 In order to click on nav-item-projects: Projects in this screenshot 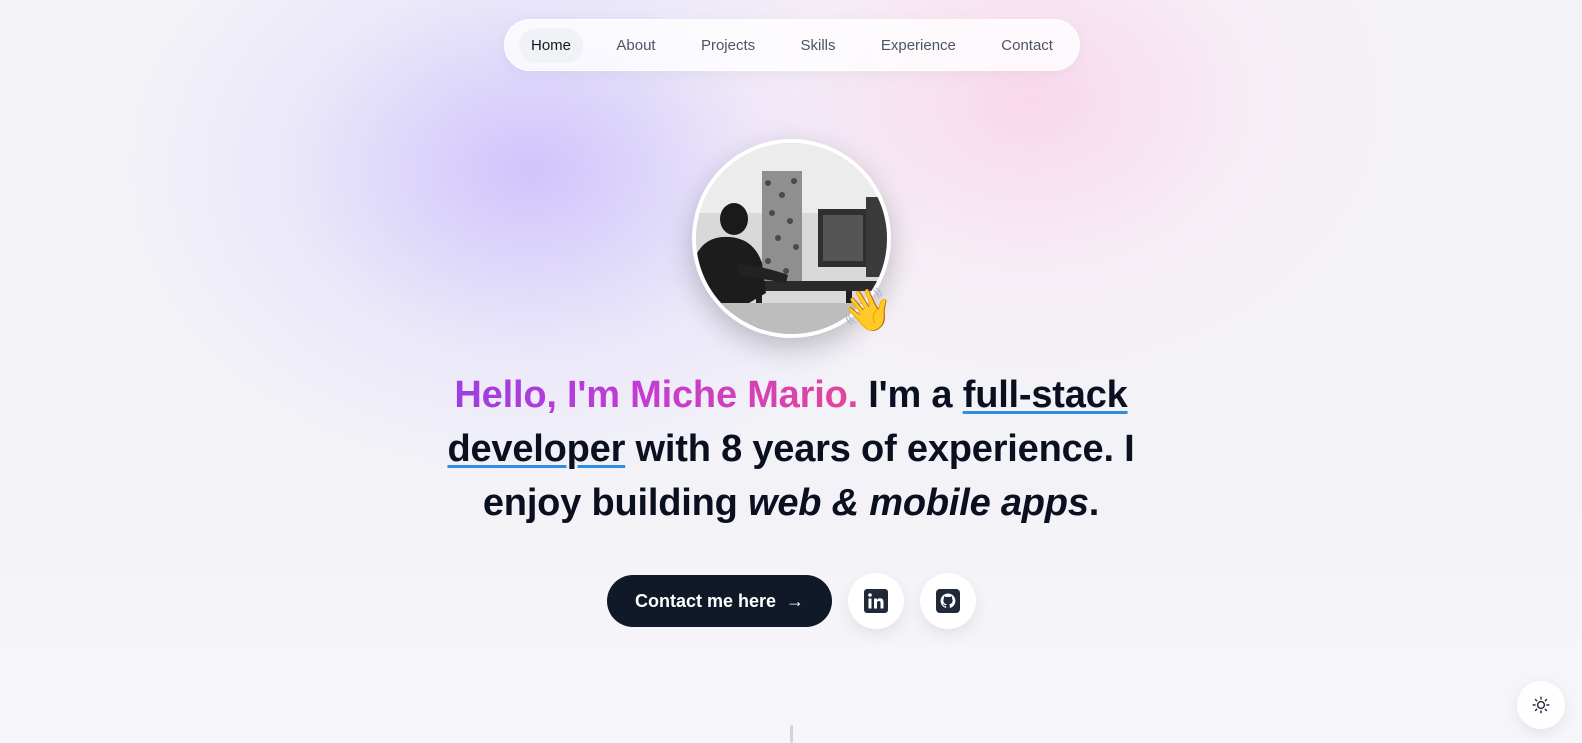, I will do `click(728, 45)`.